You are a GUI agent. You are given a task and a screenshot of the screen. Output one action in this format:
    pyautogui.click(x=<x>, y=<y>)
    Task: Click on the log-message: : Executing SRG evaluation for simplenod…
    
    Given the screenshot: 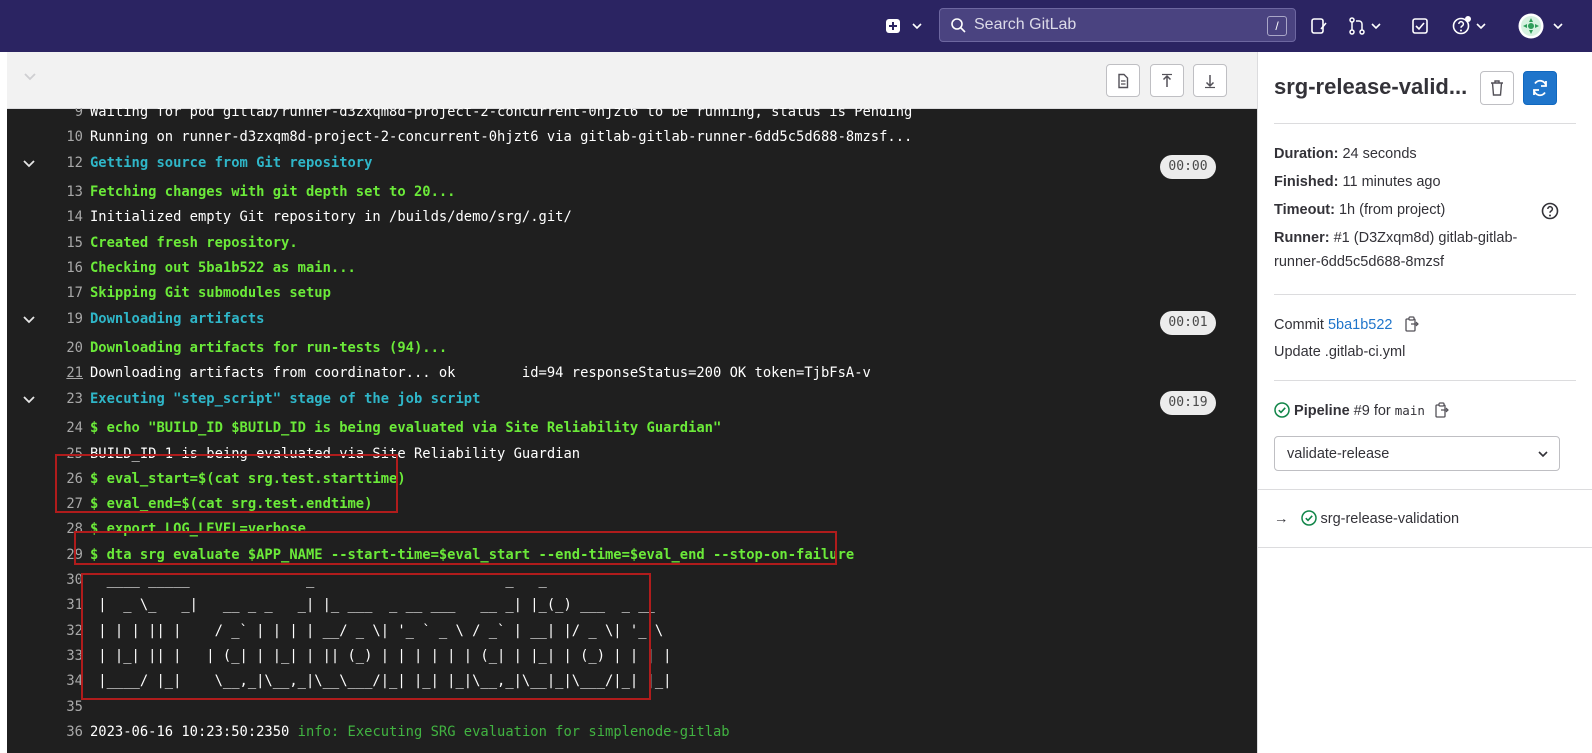 What is the action you would take?
    pyautogui.click(x=530, y=731)
    